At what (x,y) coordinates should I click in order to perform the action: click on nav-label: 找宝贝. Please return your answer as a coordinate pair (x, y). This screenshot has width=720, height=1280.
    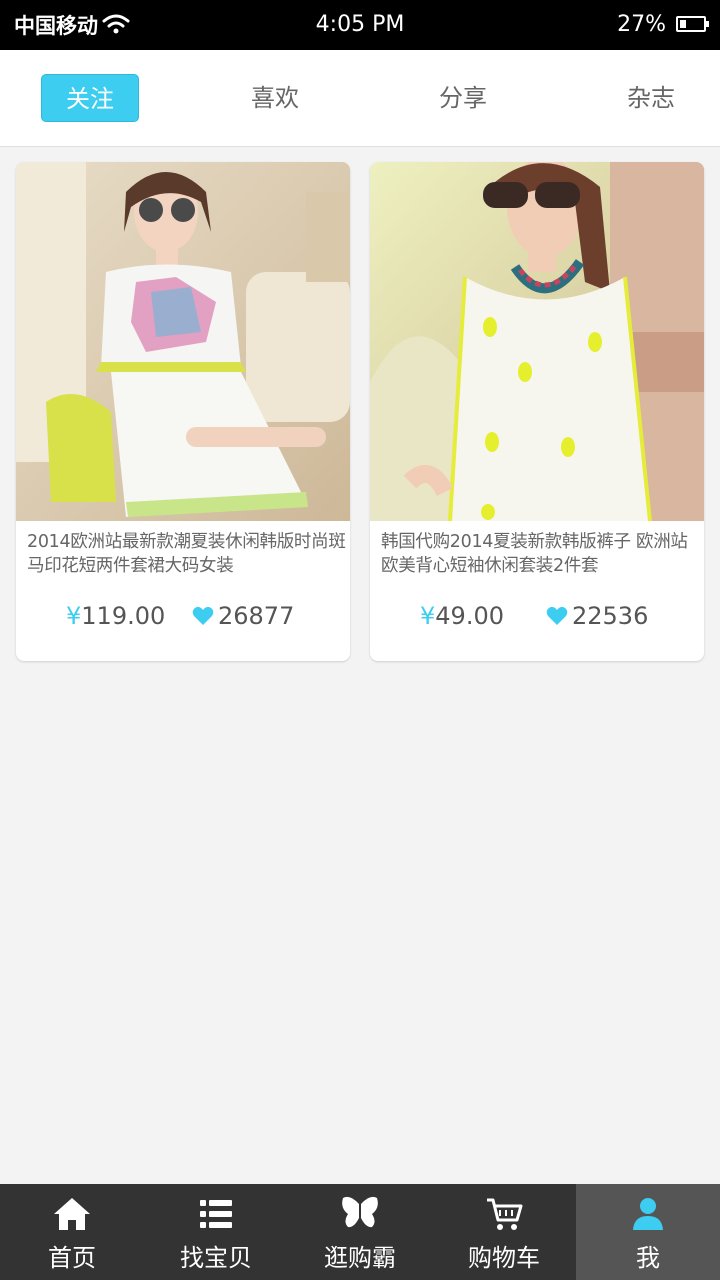
    Looking at the image, I should click on (216, 1258).